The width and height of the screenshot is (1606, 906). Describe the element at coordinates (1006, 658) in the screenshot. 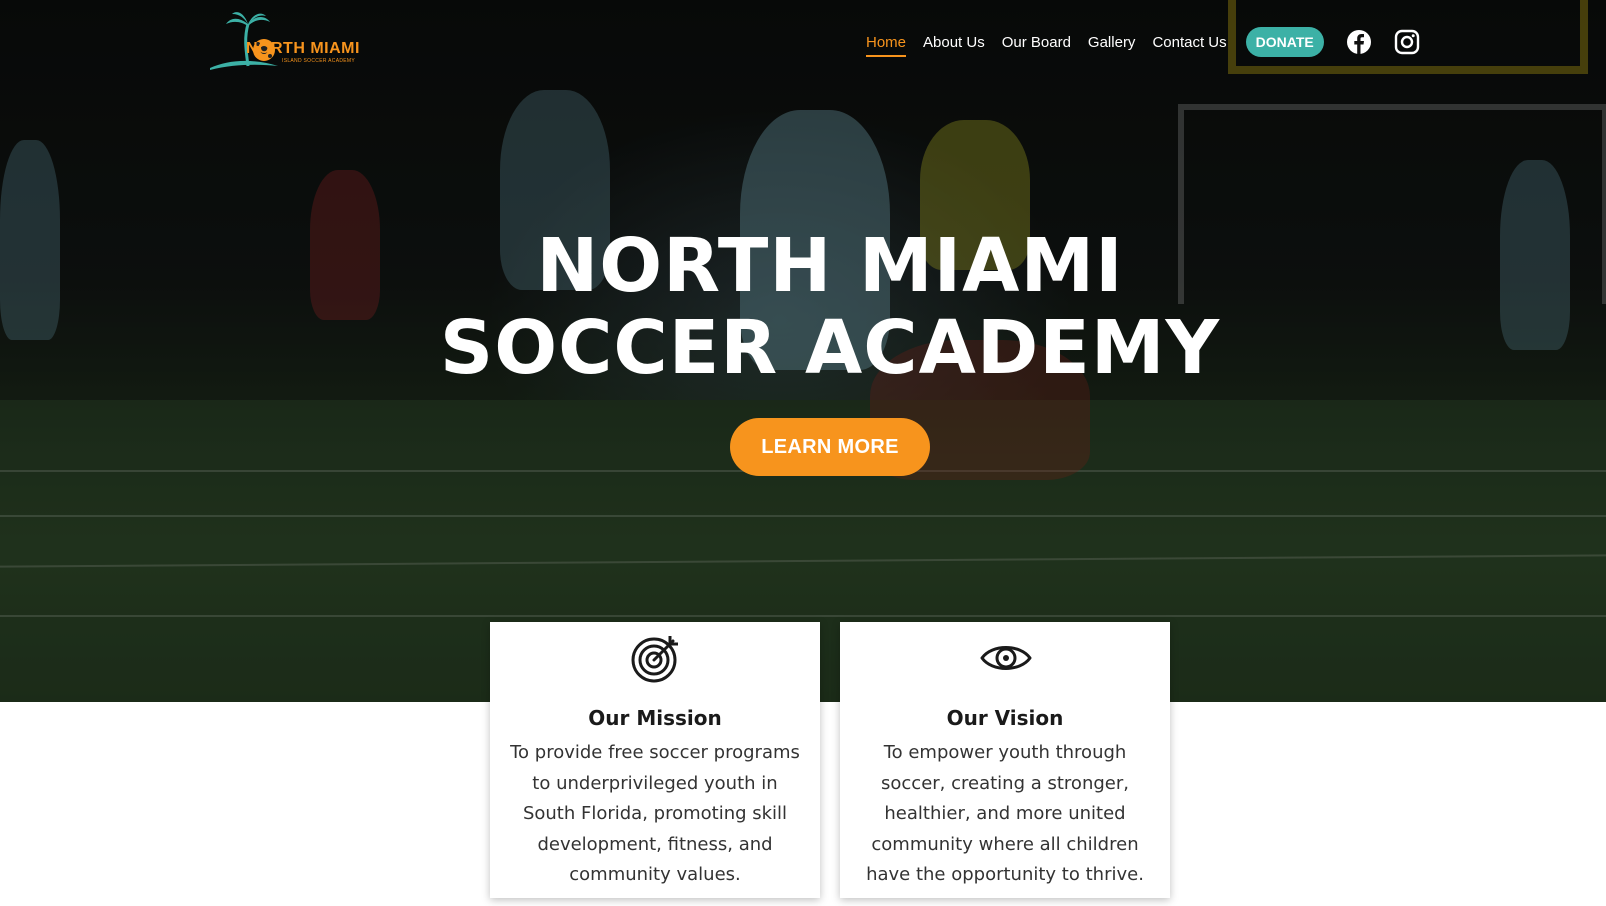

I see `eye-icon` at that location.